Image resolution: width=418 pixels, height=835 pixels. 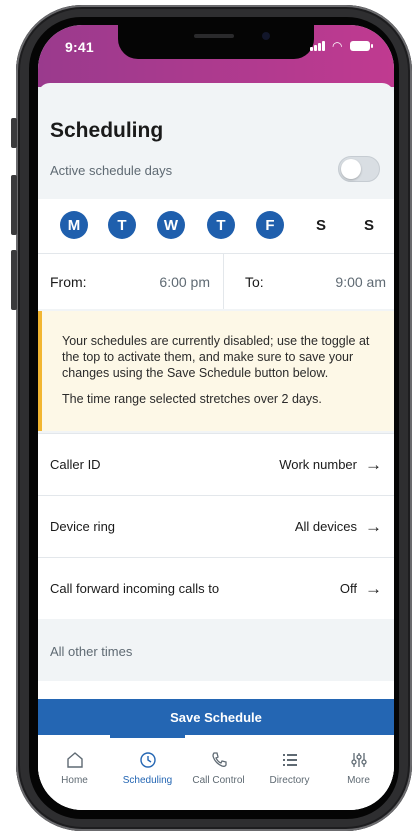 I want to click on phone-icon, so click(x=219, y=760).